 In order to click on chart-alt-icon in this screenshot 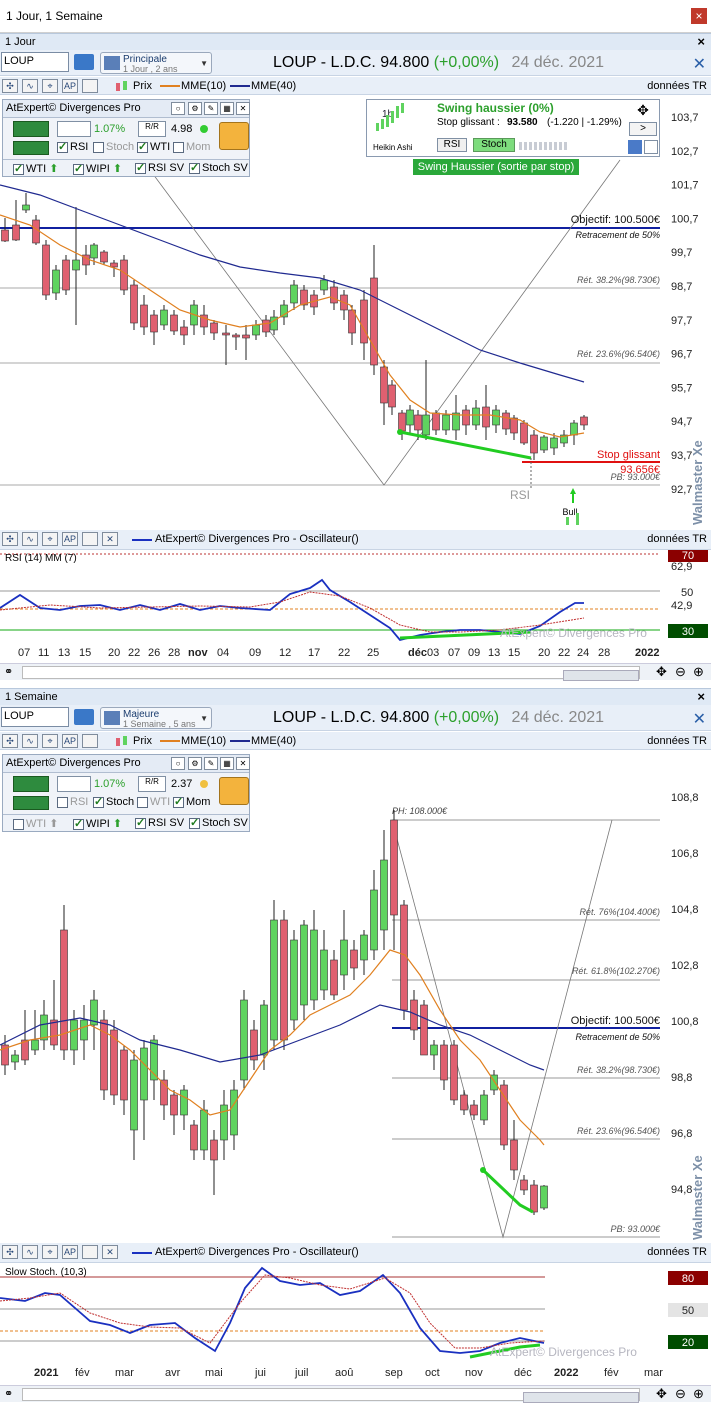, I will do `click(651, 147)`.